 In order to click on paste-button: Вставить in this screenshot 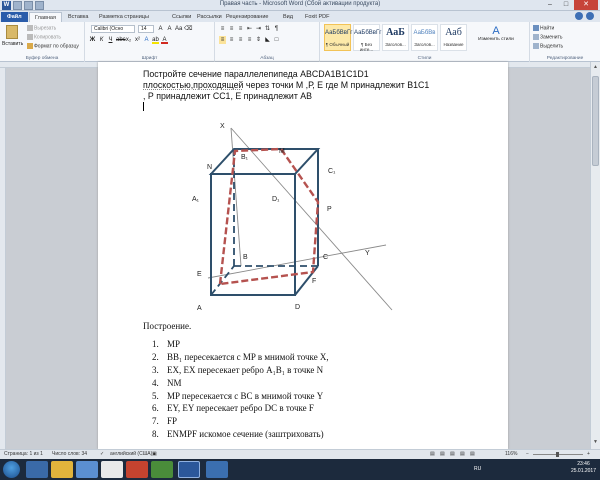, I will do `click(12, 36)`.